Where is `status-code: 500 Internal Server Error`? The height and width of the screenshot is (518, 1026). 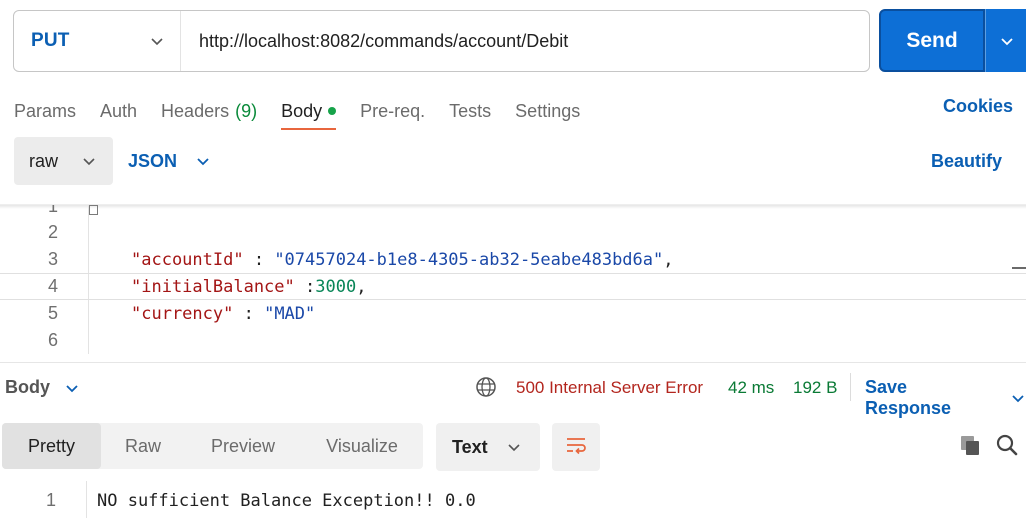 status-code: 500 Internal Server Error is located at coordinates (609, 388).